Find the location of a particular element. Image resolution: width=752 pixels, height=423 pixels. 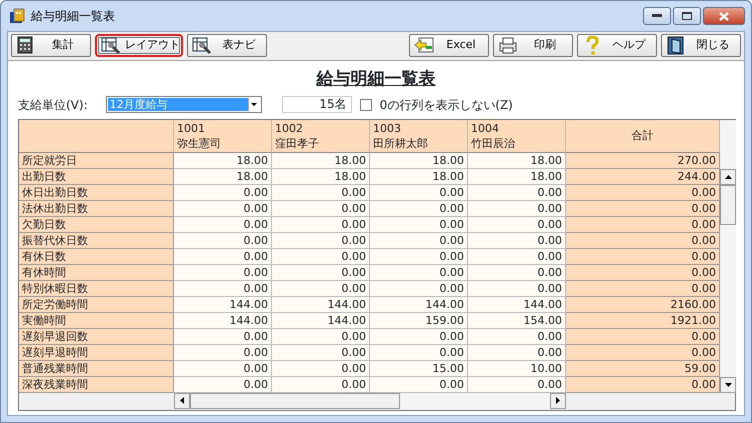

table-cell: 159.00 is located at coordinates (419, 320).